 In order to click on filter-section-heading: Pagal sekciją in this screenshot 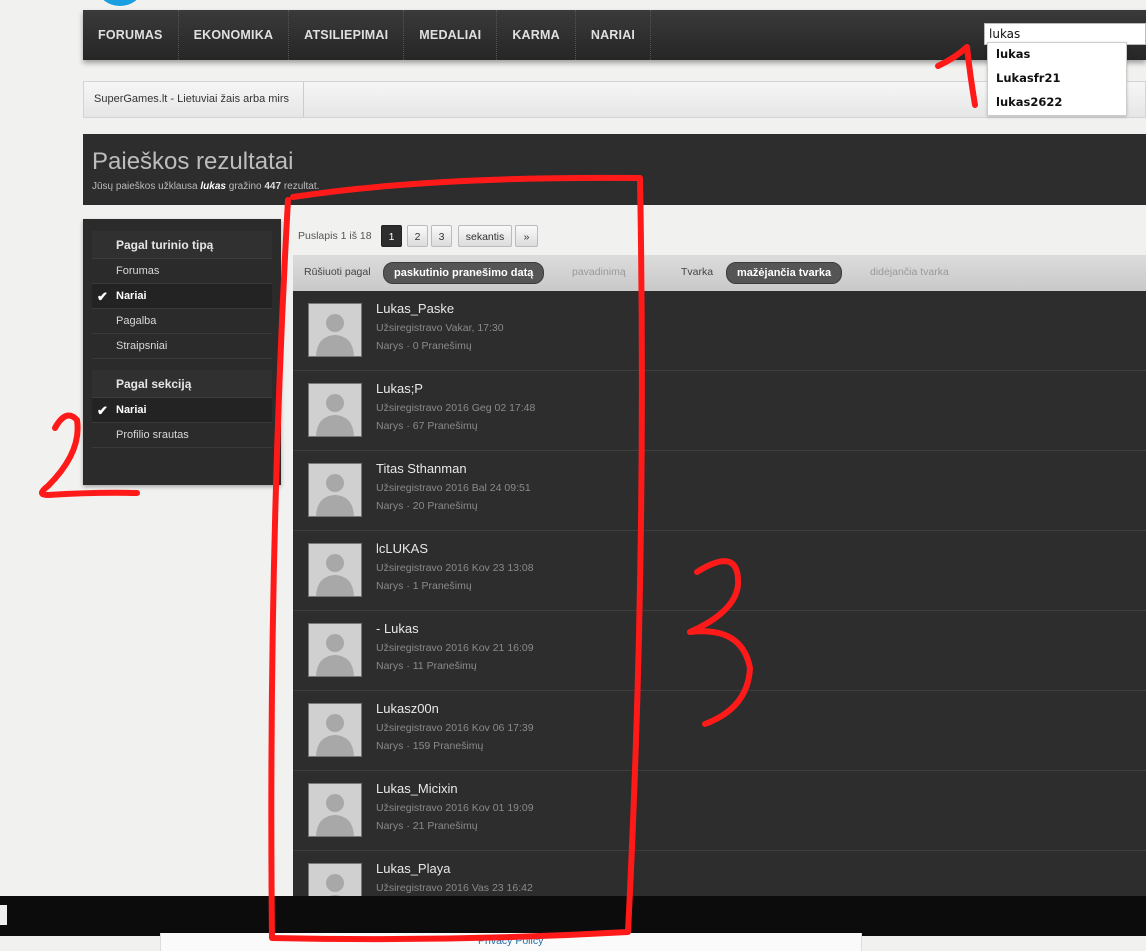, I will do `click(182, 384)`.